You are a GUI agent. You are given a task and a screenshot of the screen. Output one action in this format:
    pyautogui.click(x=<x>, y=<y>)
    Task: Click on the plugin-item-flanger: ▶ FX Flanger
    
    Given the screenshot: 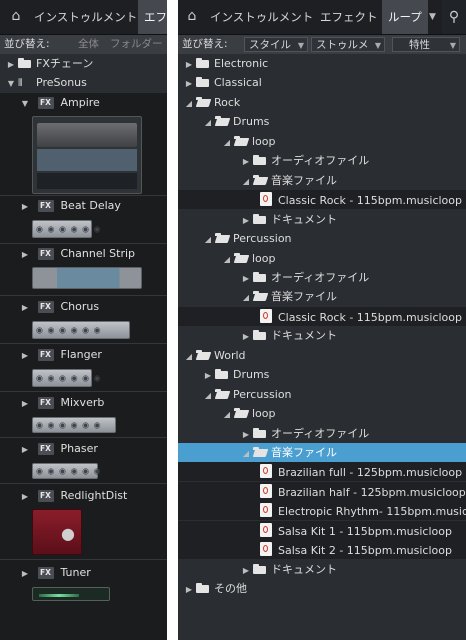 What is the action you would take?
    pyautogui.click(x=83, y=354)
    